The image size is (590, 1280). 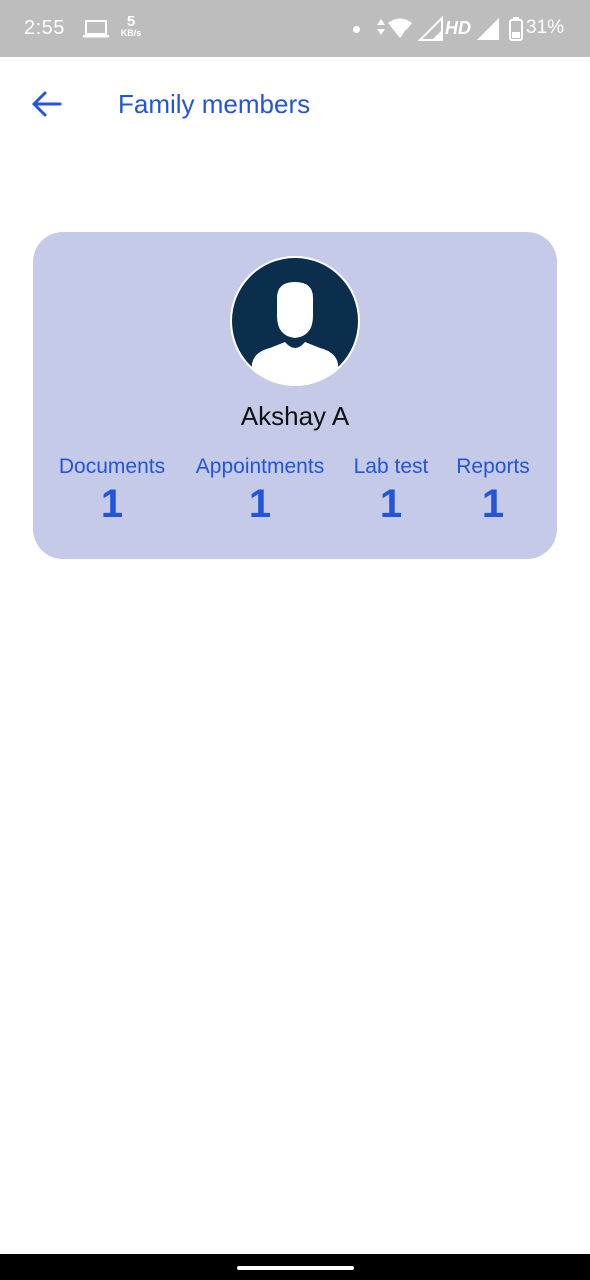 I want to click on system-nav-bar, so click(x=295, y=1267).